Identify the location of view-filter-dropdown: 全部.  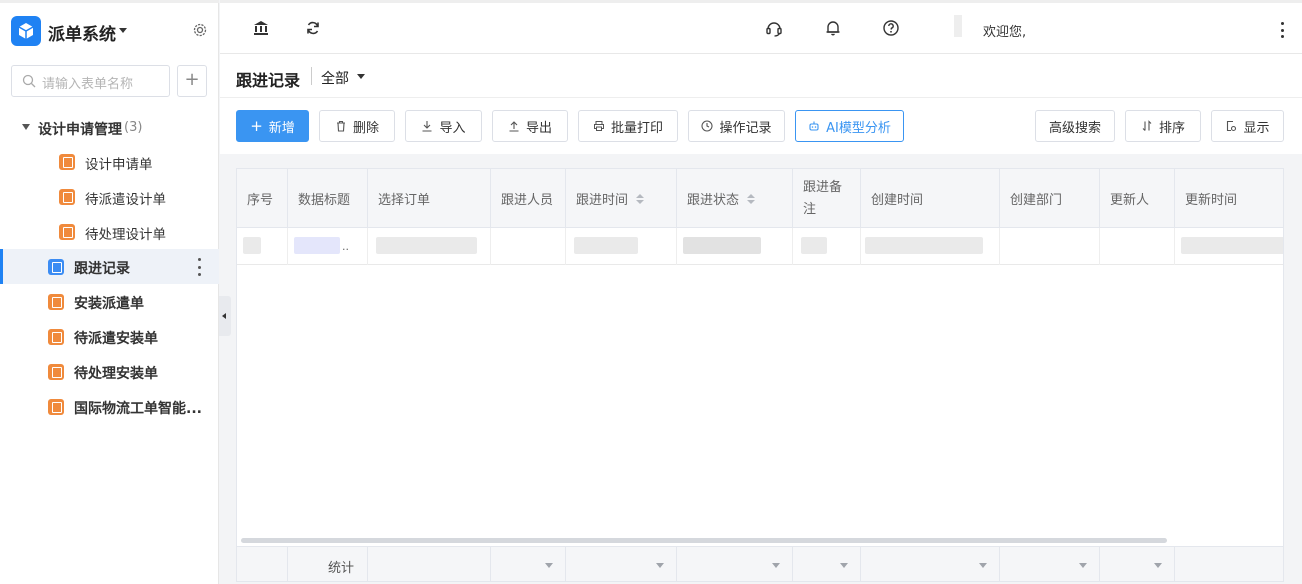
(335, 78).